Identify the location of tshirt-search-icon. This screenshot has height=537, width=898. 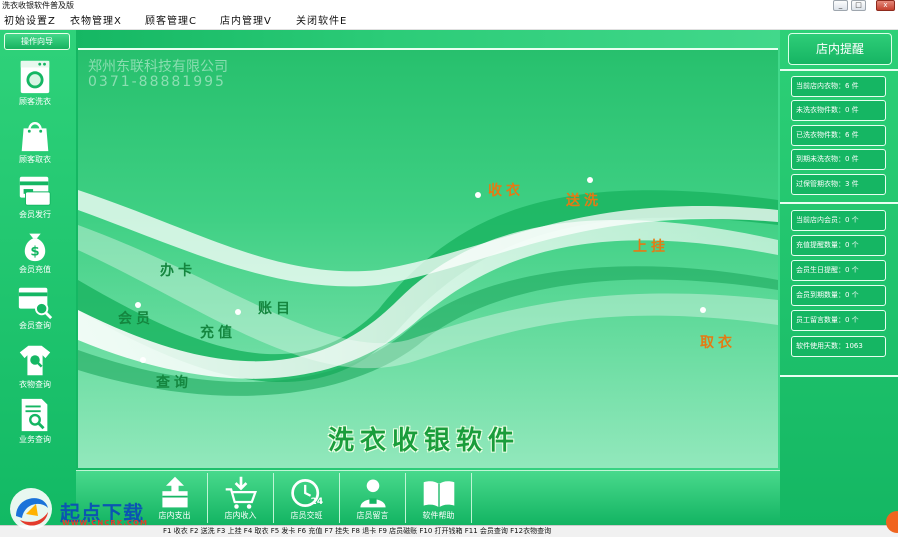
(35, 360).